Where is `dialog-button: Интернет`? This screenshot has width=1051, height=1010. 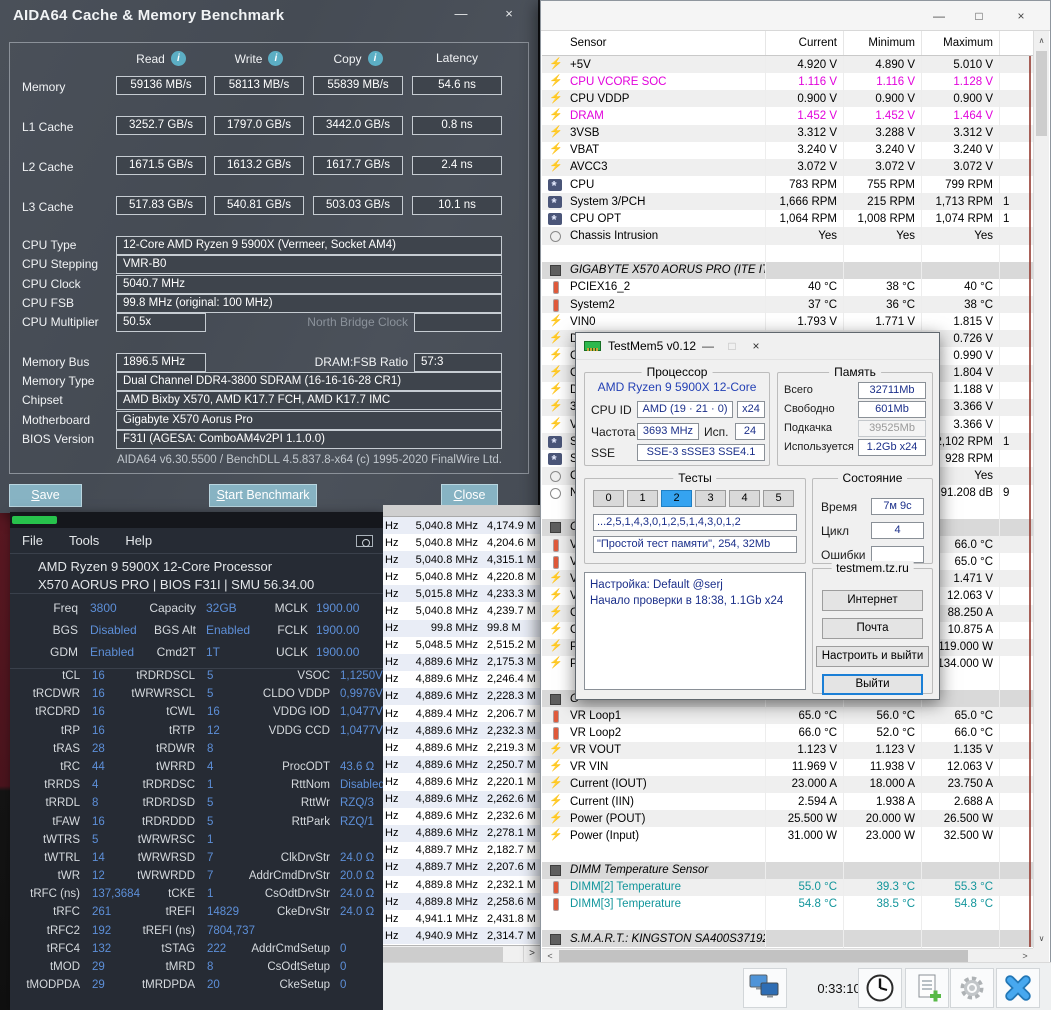 dialog-button: Интернет is located at coordinates (872, 600).